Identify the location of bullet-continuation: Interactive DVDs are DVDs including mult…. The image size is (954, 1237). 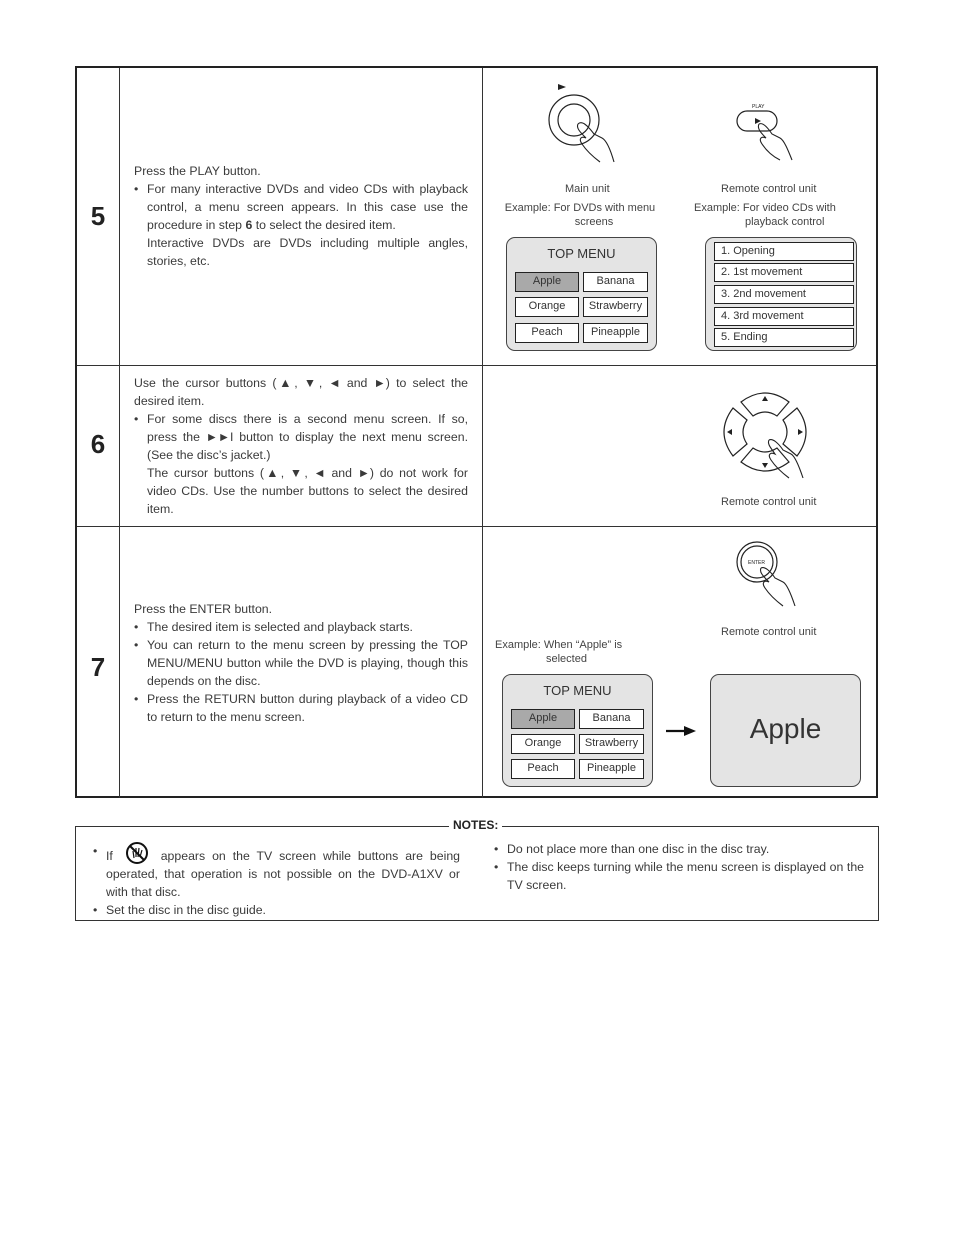
(307, 252).